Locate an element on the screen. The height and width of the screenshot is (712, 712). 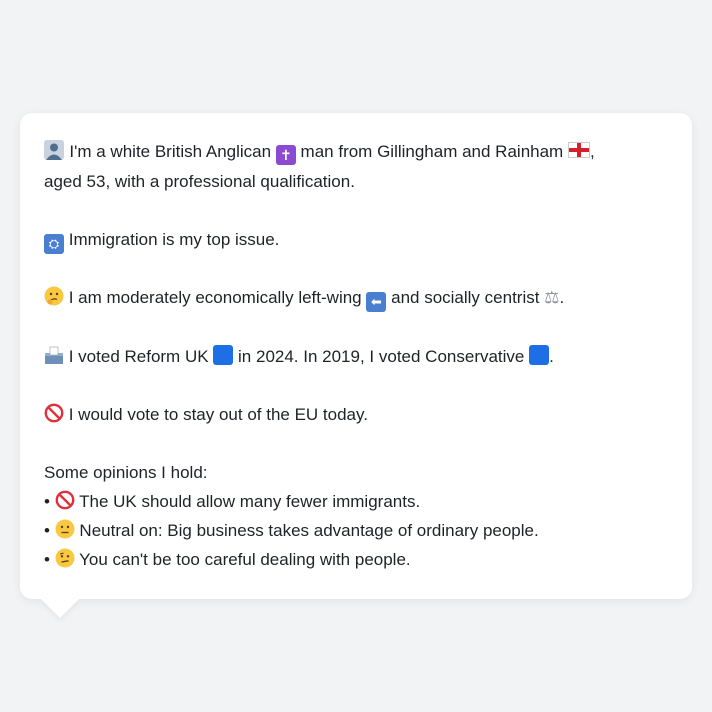
conservative-blue-square-icon is located at coordinates (539, 355).